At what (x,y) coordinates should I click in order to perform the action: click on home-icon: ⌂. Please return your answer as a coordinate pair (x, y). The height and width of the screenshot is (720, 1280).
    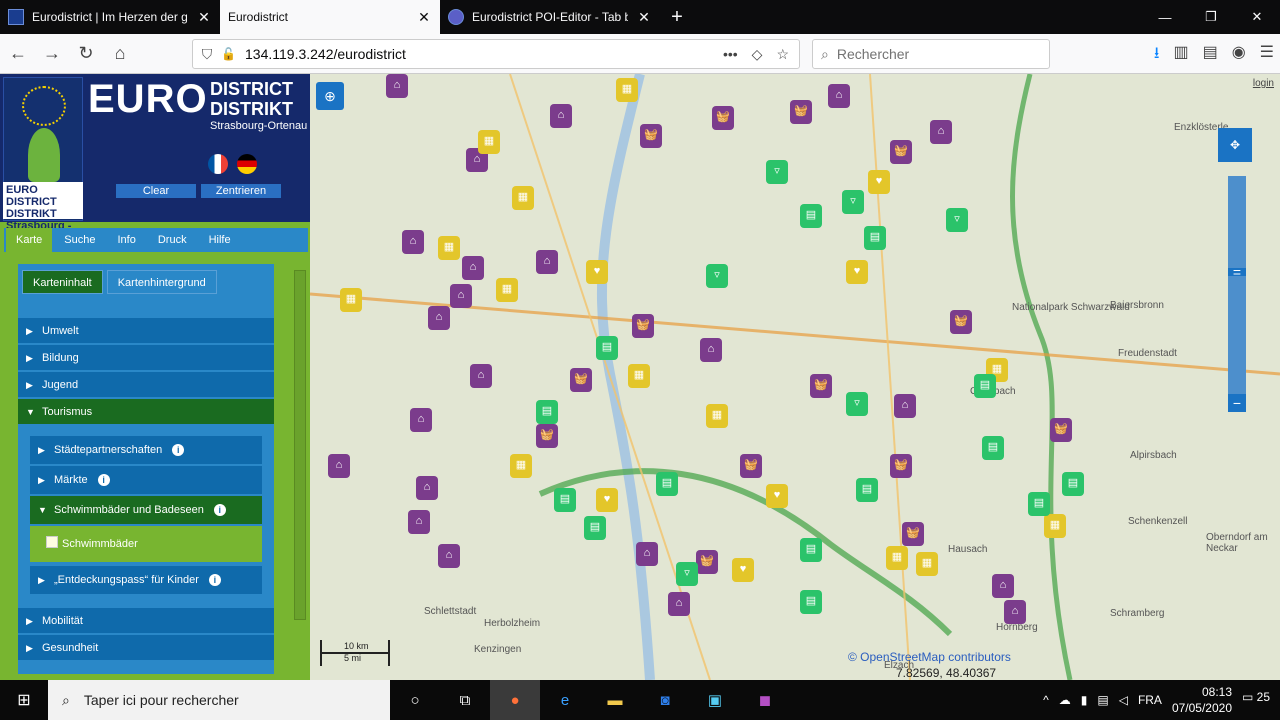
    Looking at the image, I should click on (120, 54).